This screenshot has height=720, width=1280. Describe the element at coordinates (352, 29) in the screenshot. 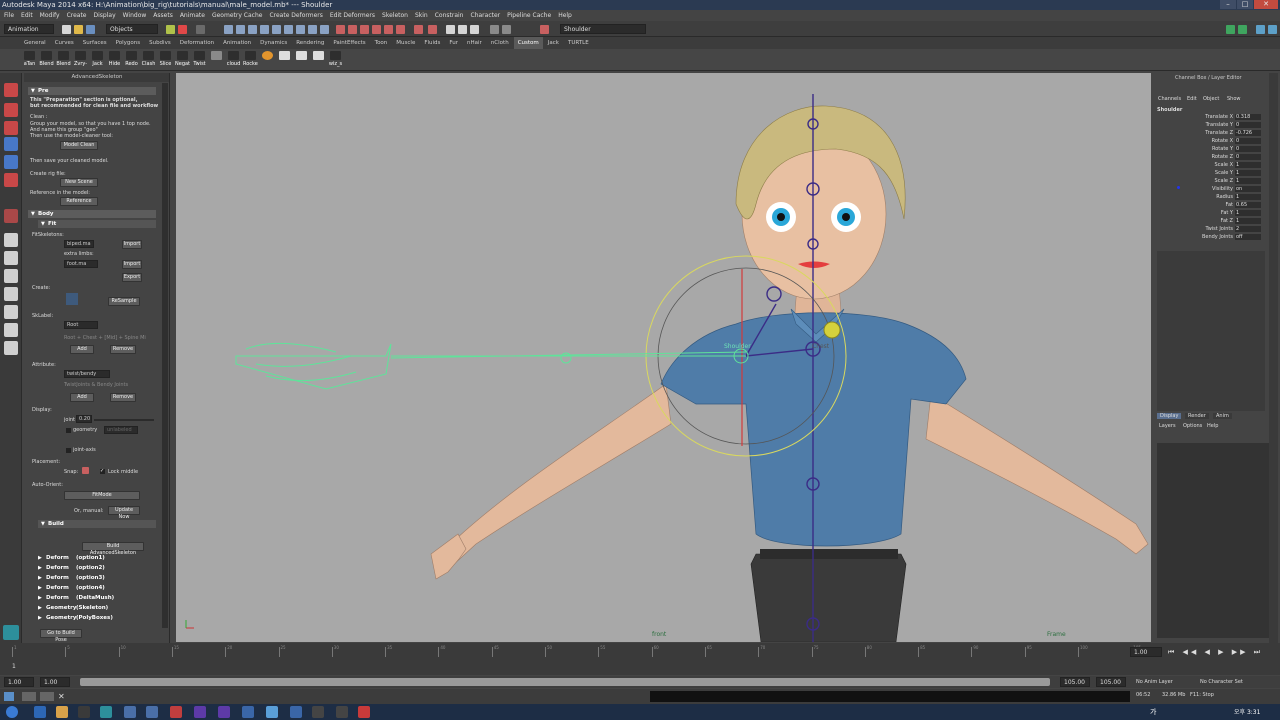

I see `snap-curve-icon` at that location.